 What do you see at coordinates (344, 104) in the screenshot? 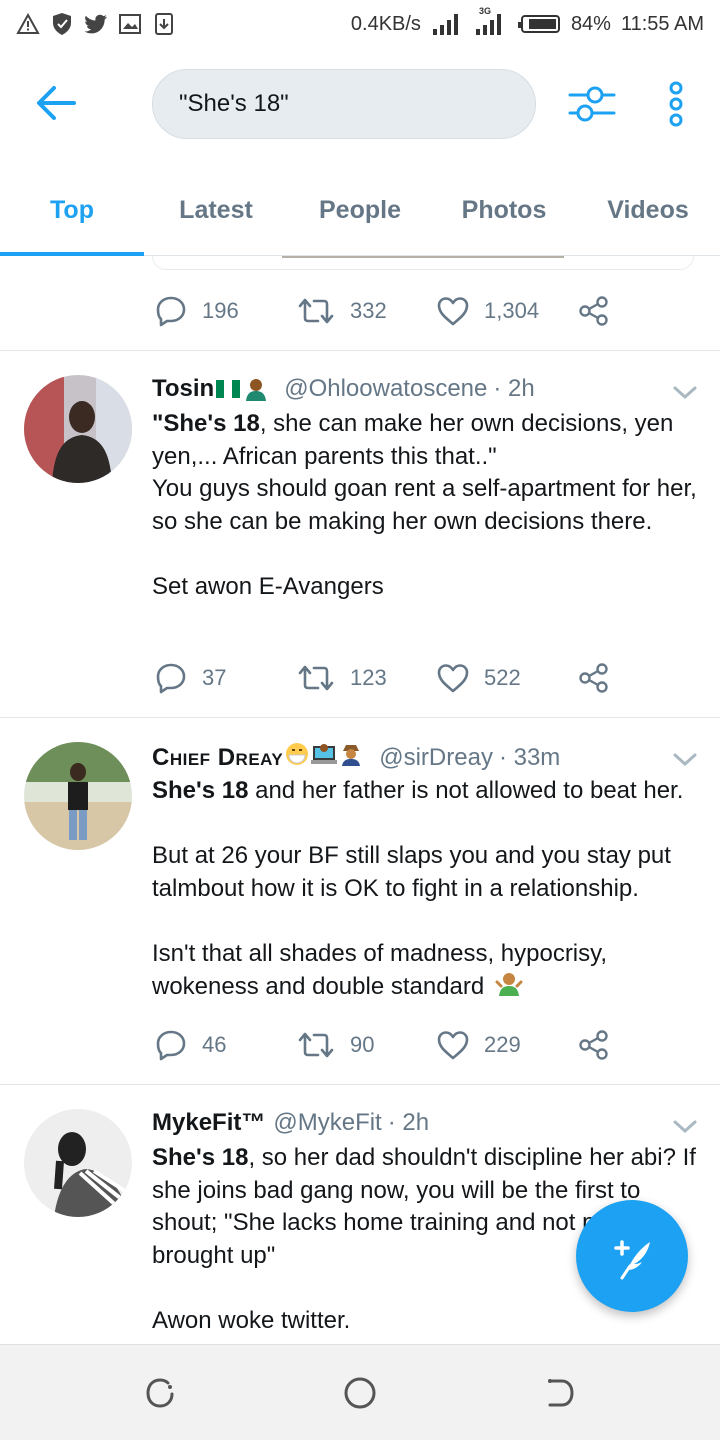
I see `search-input: "She's 18"` at bounding box center [344, 104].